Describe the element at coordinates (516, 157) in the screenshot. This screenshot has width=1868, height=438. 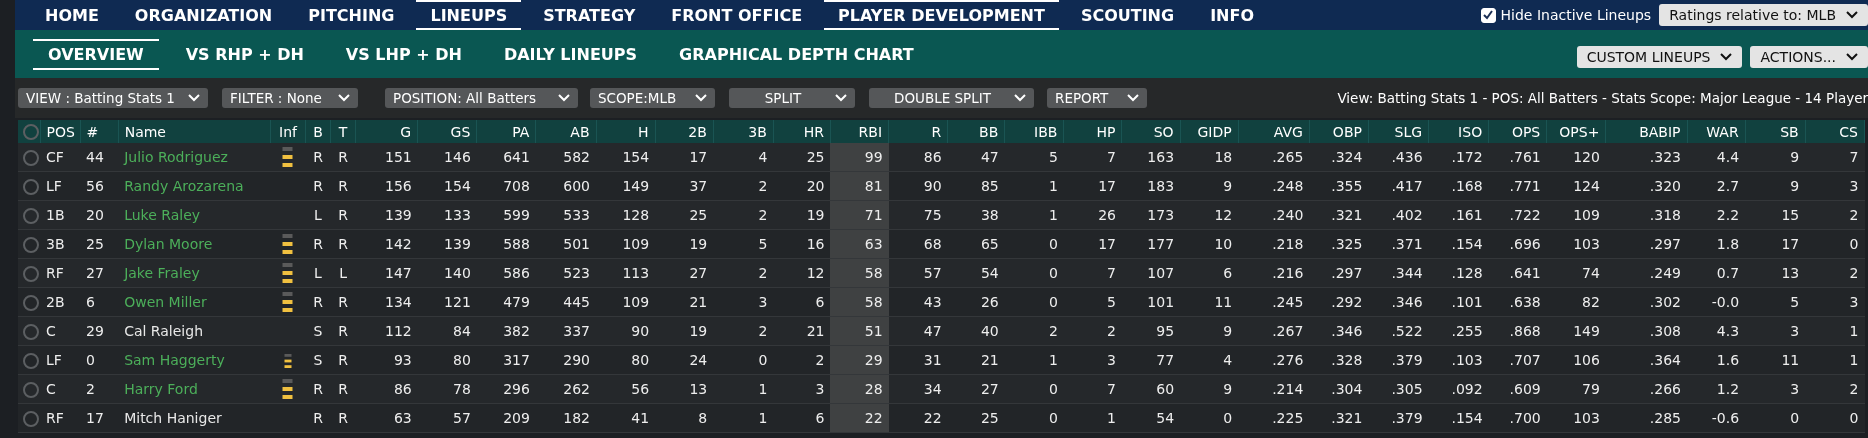
I see `table-cell: 641` at that location.